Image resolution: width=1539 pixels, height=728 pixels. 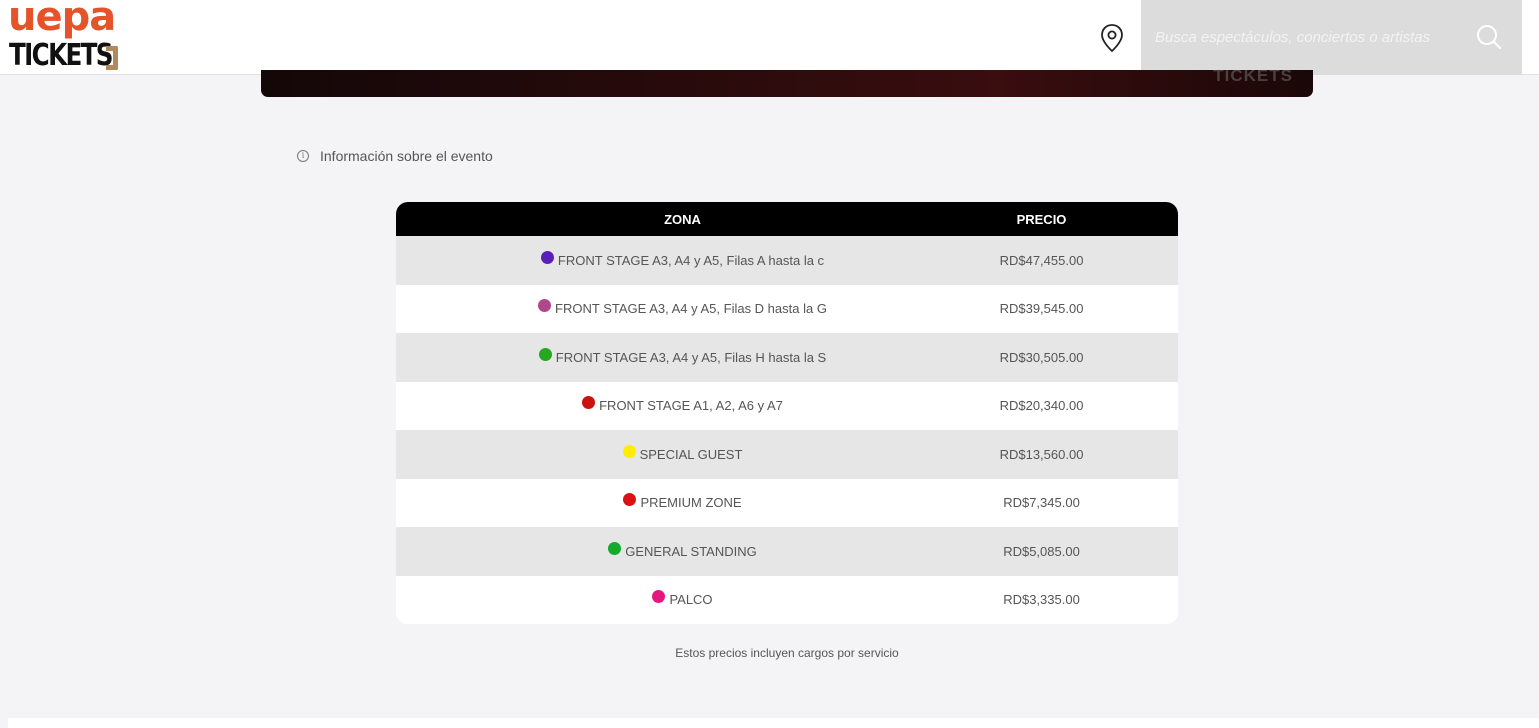 I want to click on event-banner: TICKETS, so click(x=787, y=83).